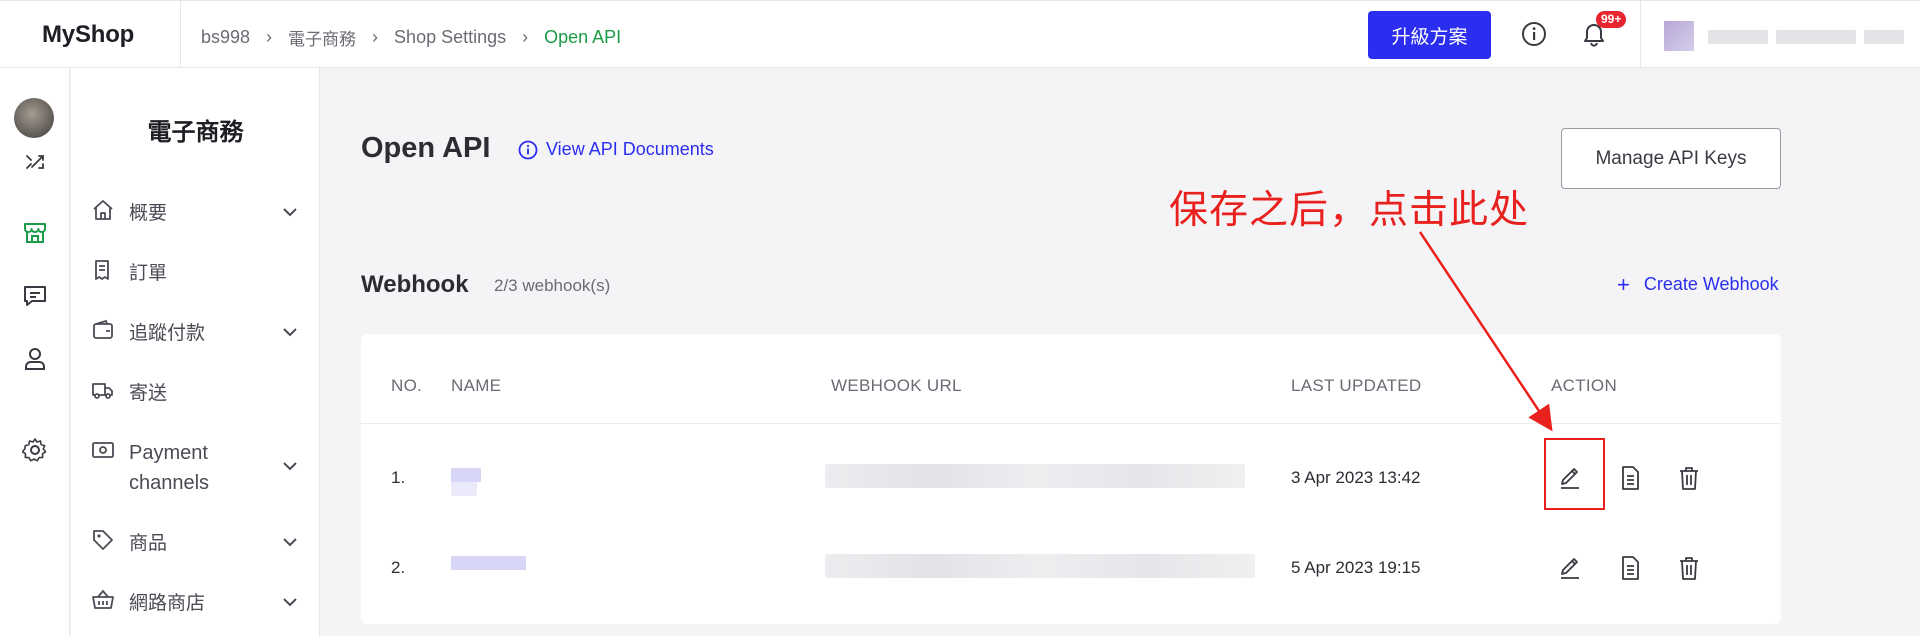 Image resolution: width=1920 pixels, height=636 pixels. Describe the element at coordinates (1574, 474) in the screenshot. I see `annotation-highlight-box` at that location.